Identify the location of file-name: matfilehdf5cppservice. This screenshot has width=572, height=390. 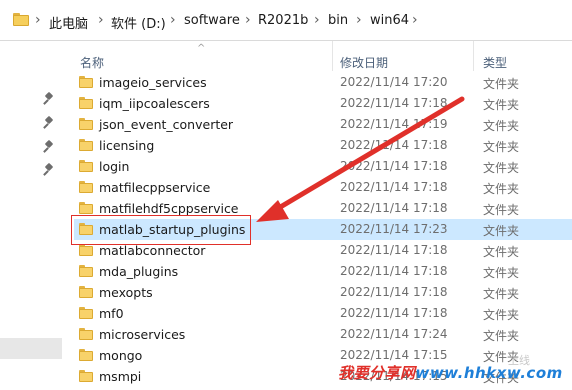
(169, 208).